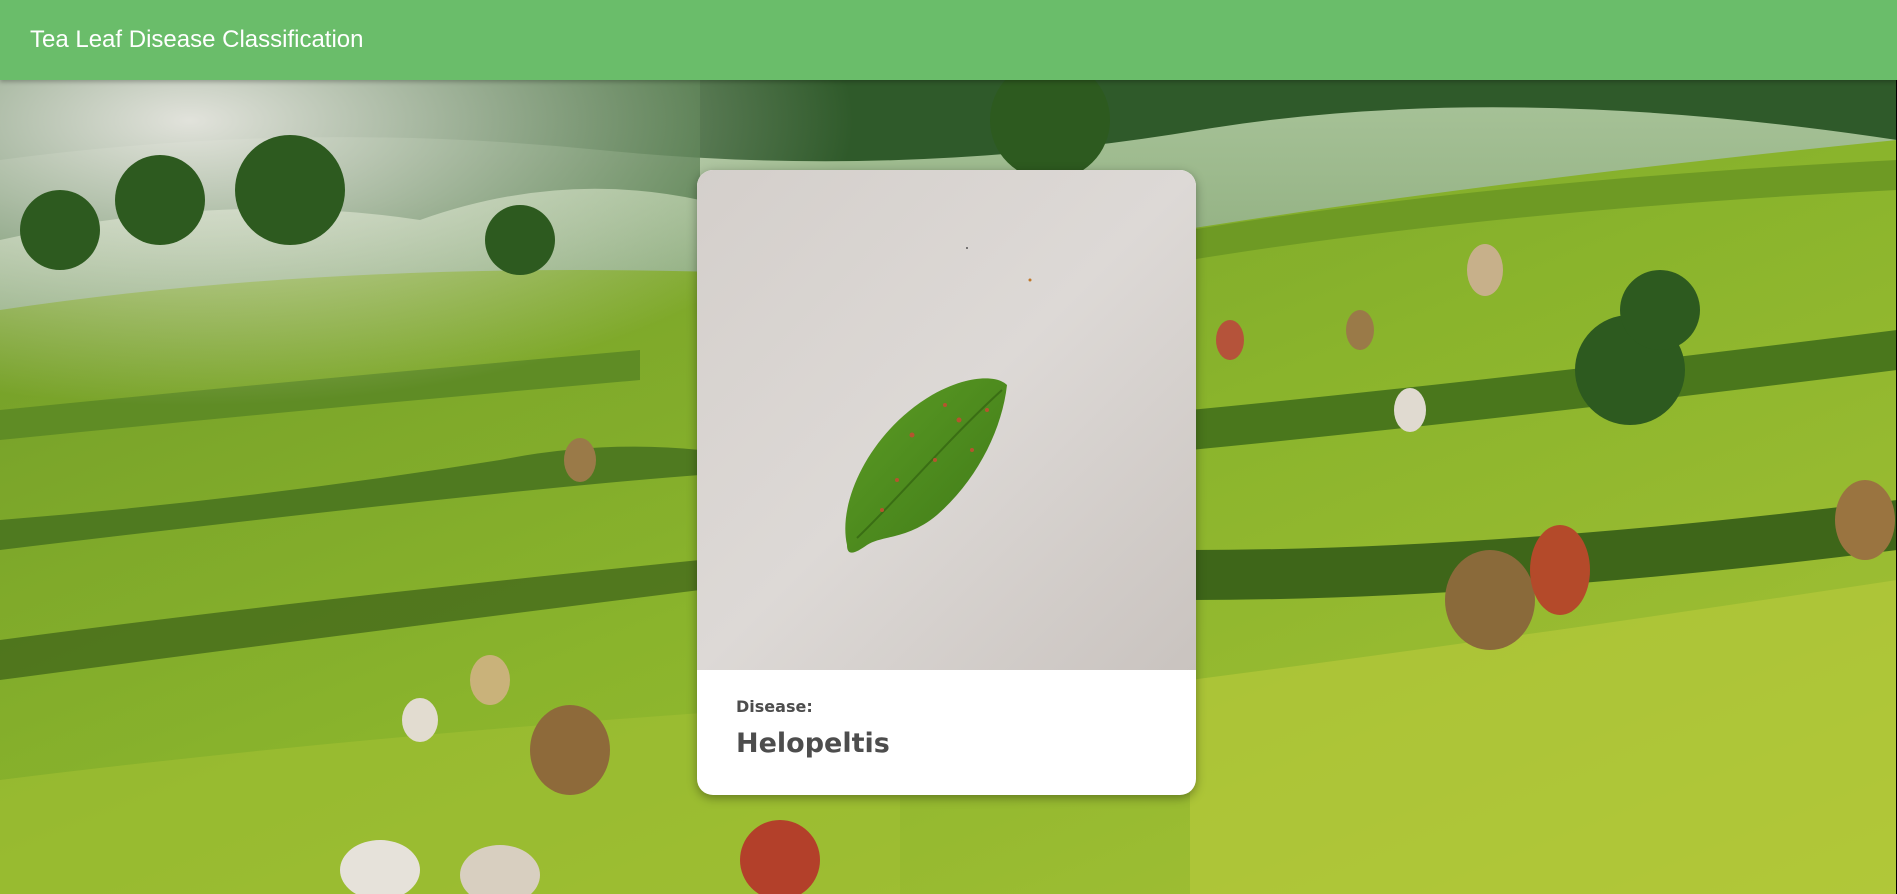 The height and width of the screenshot is (894, 1897). I want to click on tea-leaf-photo, so click(946, 420).